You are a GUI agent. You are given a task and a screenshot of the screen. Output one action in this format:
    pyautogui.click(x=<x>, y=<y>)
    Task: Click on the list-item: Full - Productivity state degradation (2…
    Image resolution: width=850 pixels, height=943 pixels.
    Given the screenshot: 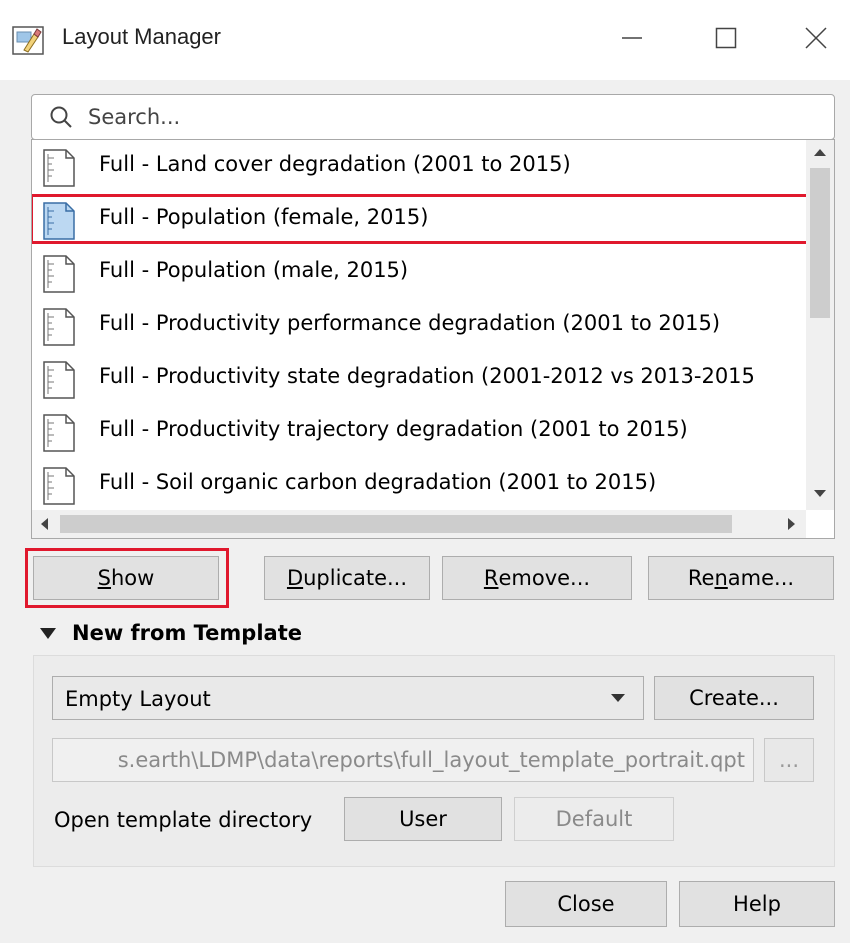 What is the action you would take?
    pyautogui.click(x=420, y=378)
    